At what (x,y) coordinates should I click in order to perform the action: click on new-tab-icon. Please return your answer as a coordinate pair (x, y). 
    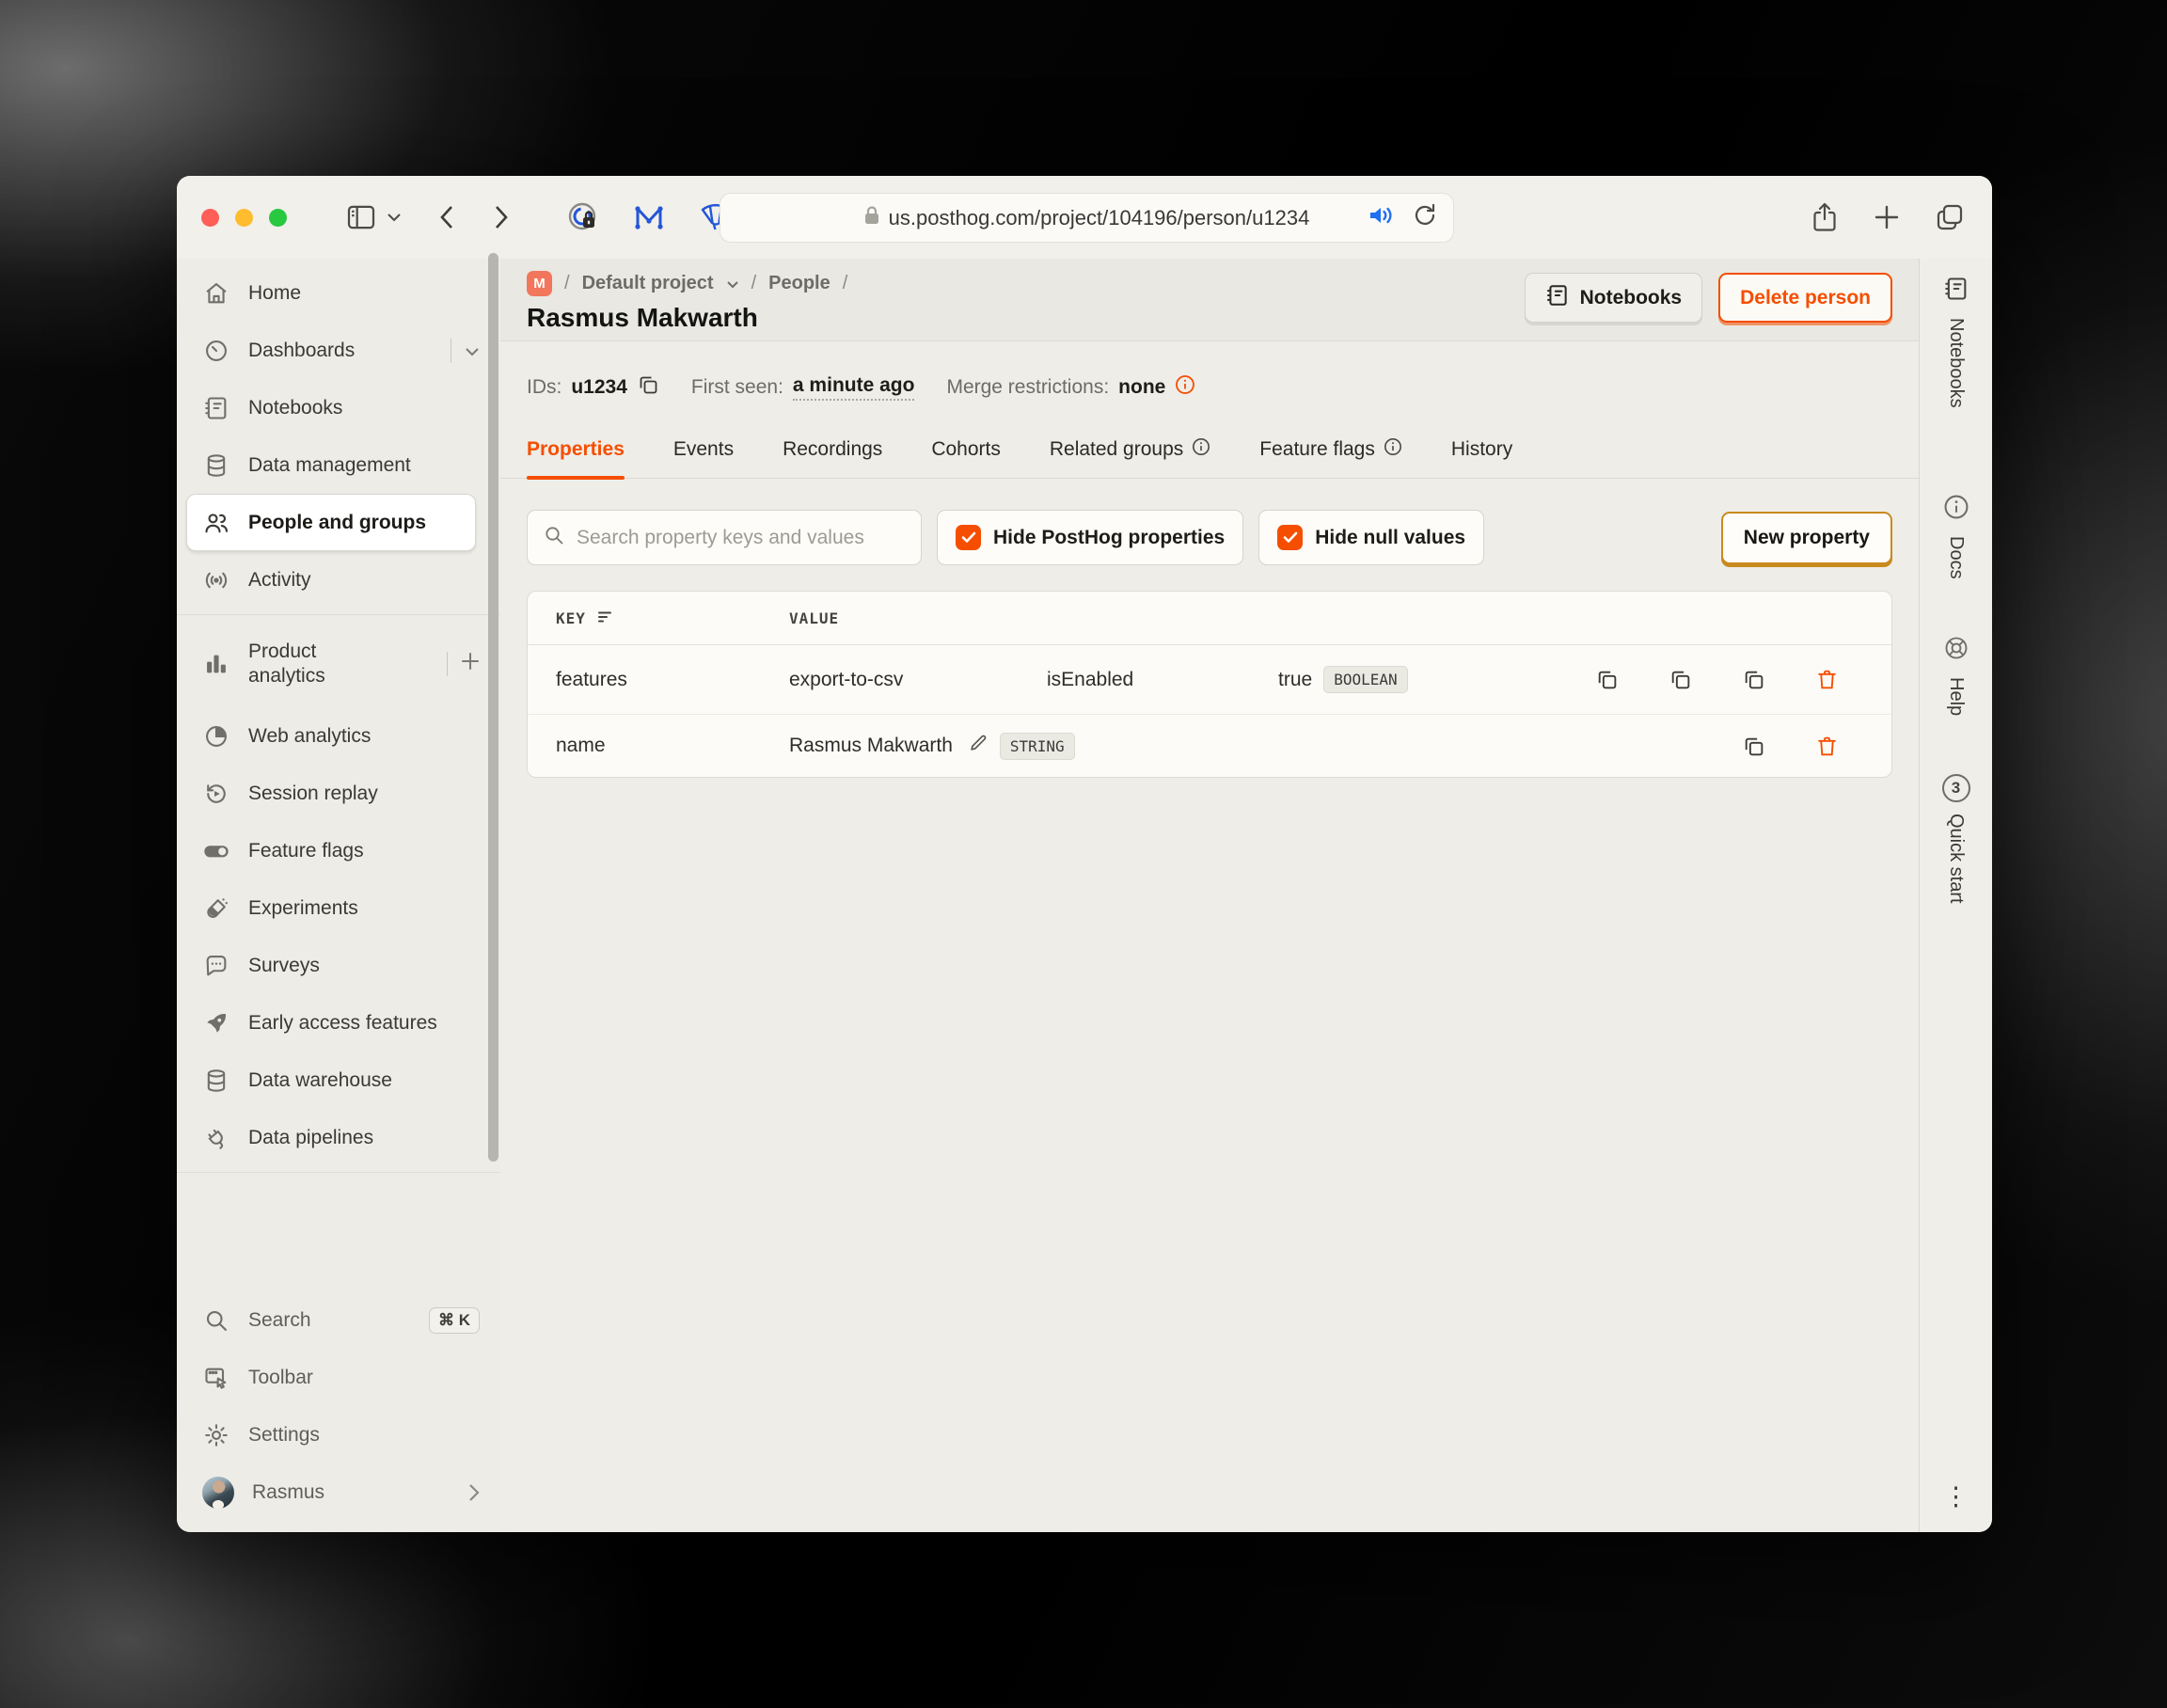
    Looking at the image, I should click on (1887, 217).